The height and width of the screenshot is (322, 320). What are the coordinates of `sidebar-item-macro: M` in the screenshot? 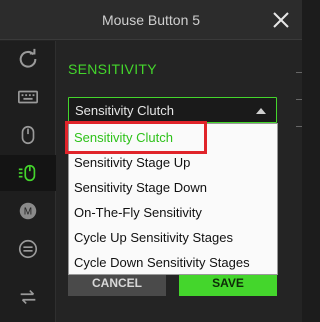 It's located at (28, 211).